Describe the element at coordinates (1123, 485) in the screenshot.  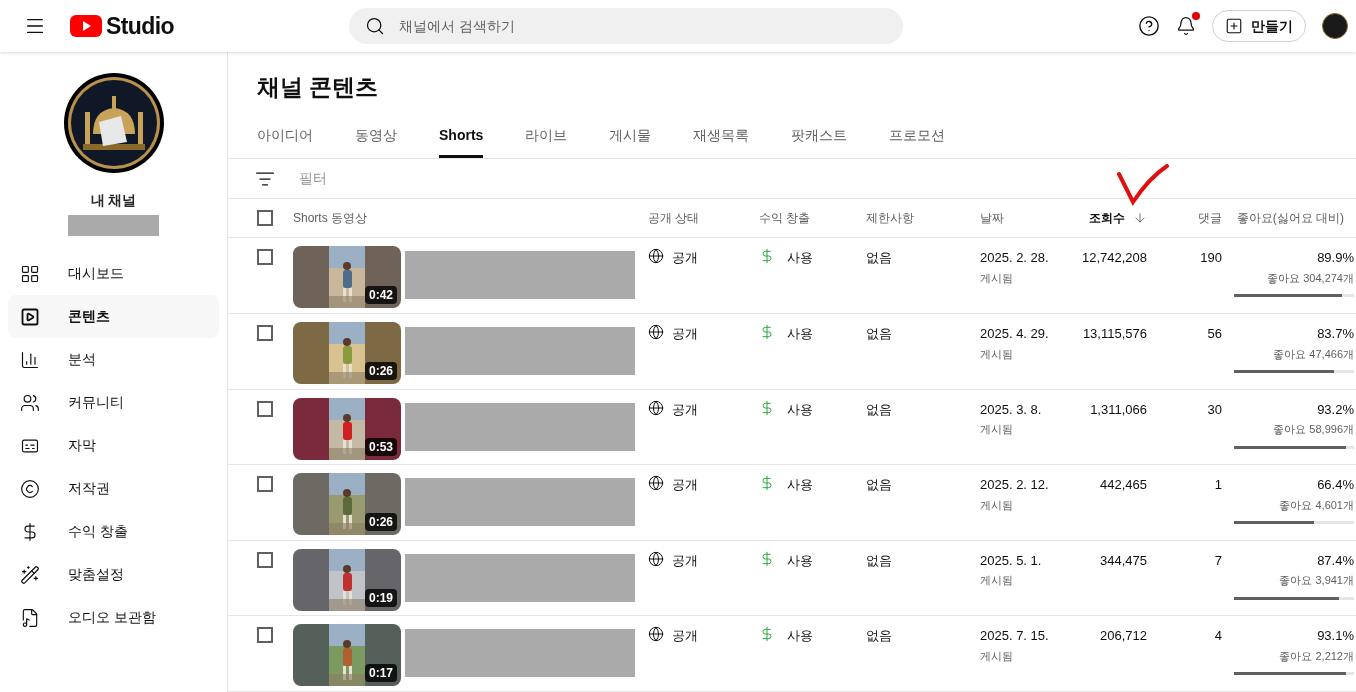
I see `views-text: 442,465` at that location.